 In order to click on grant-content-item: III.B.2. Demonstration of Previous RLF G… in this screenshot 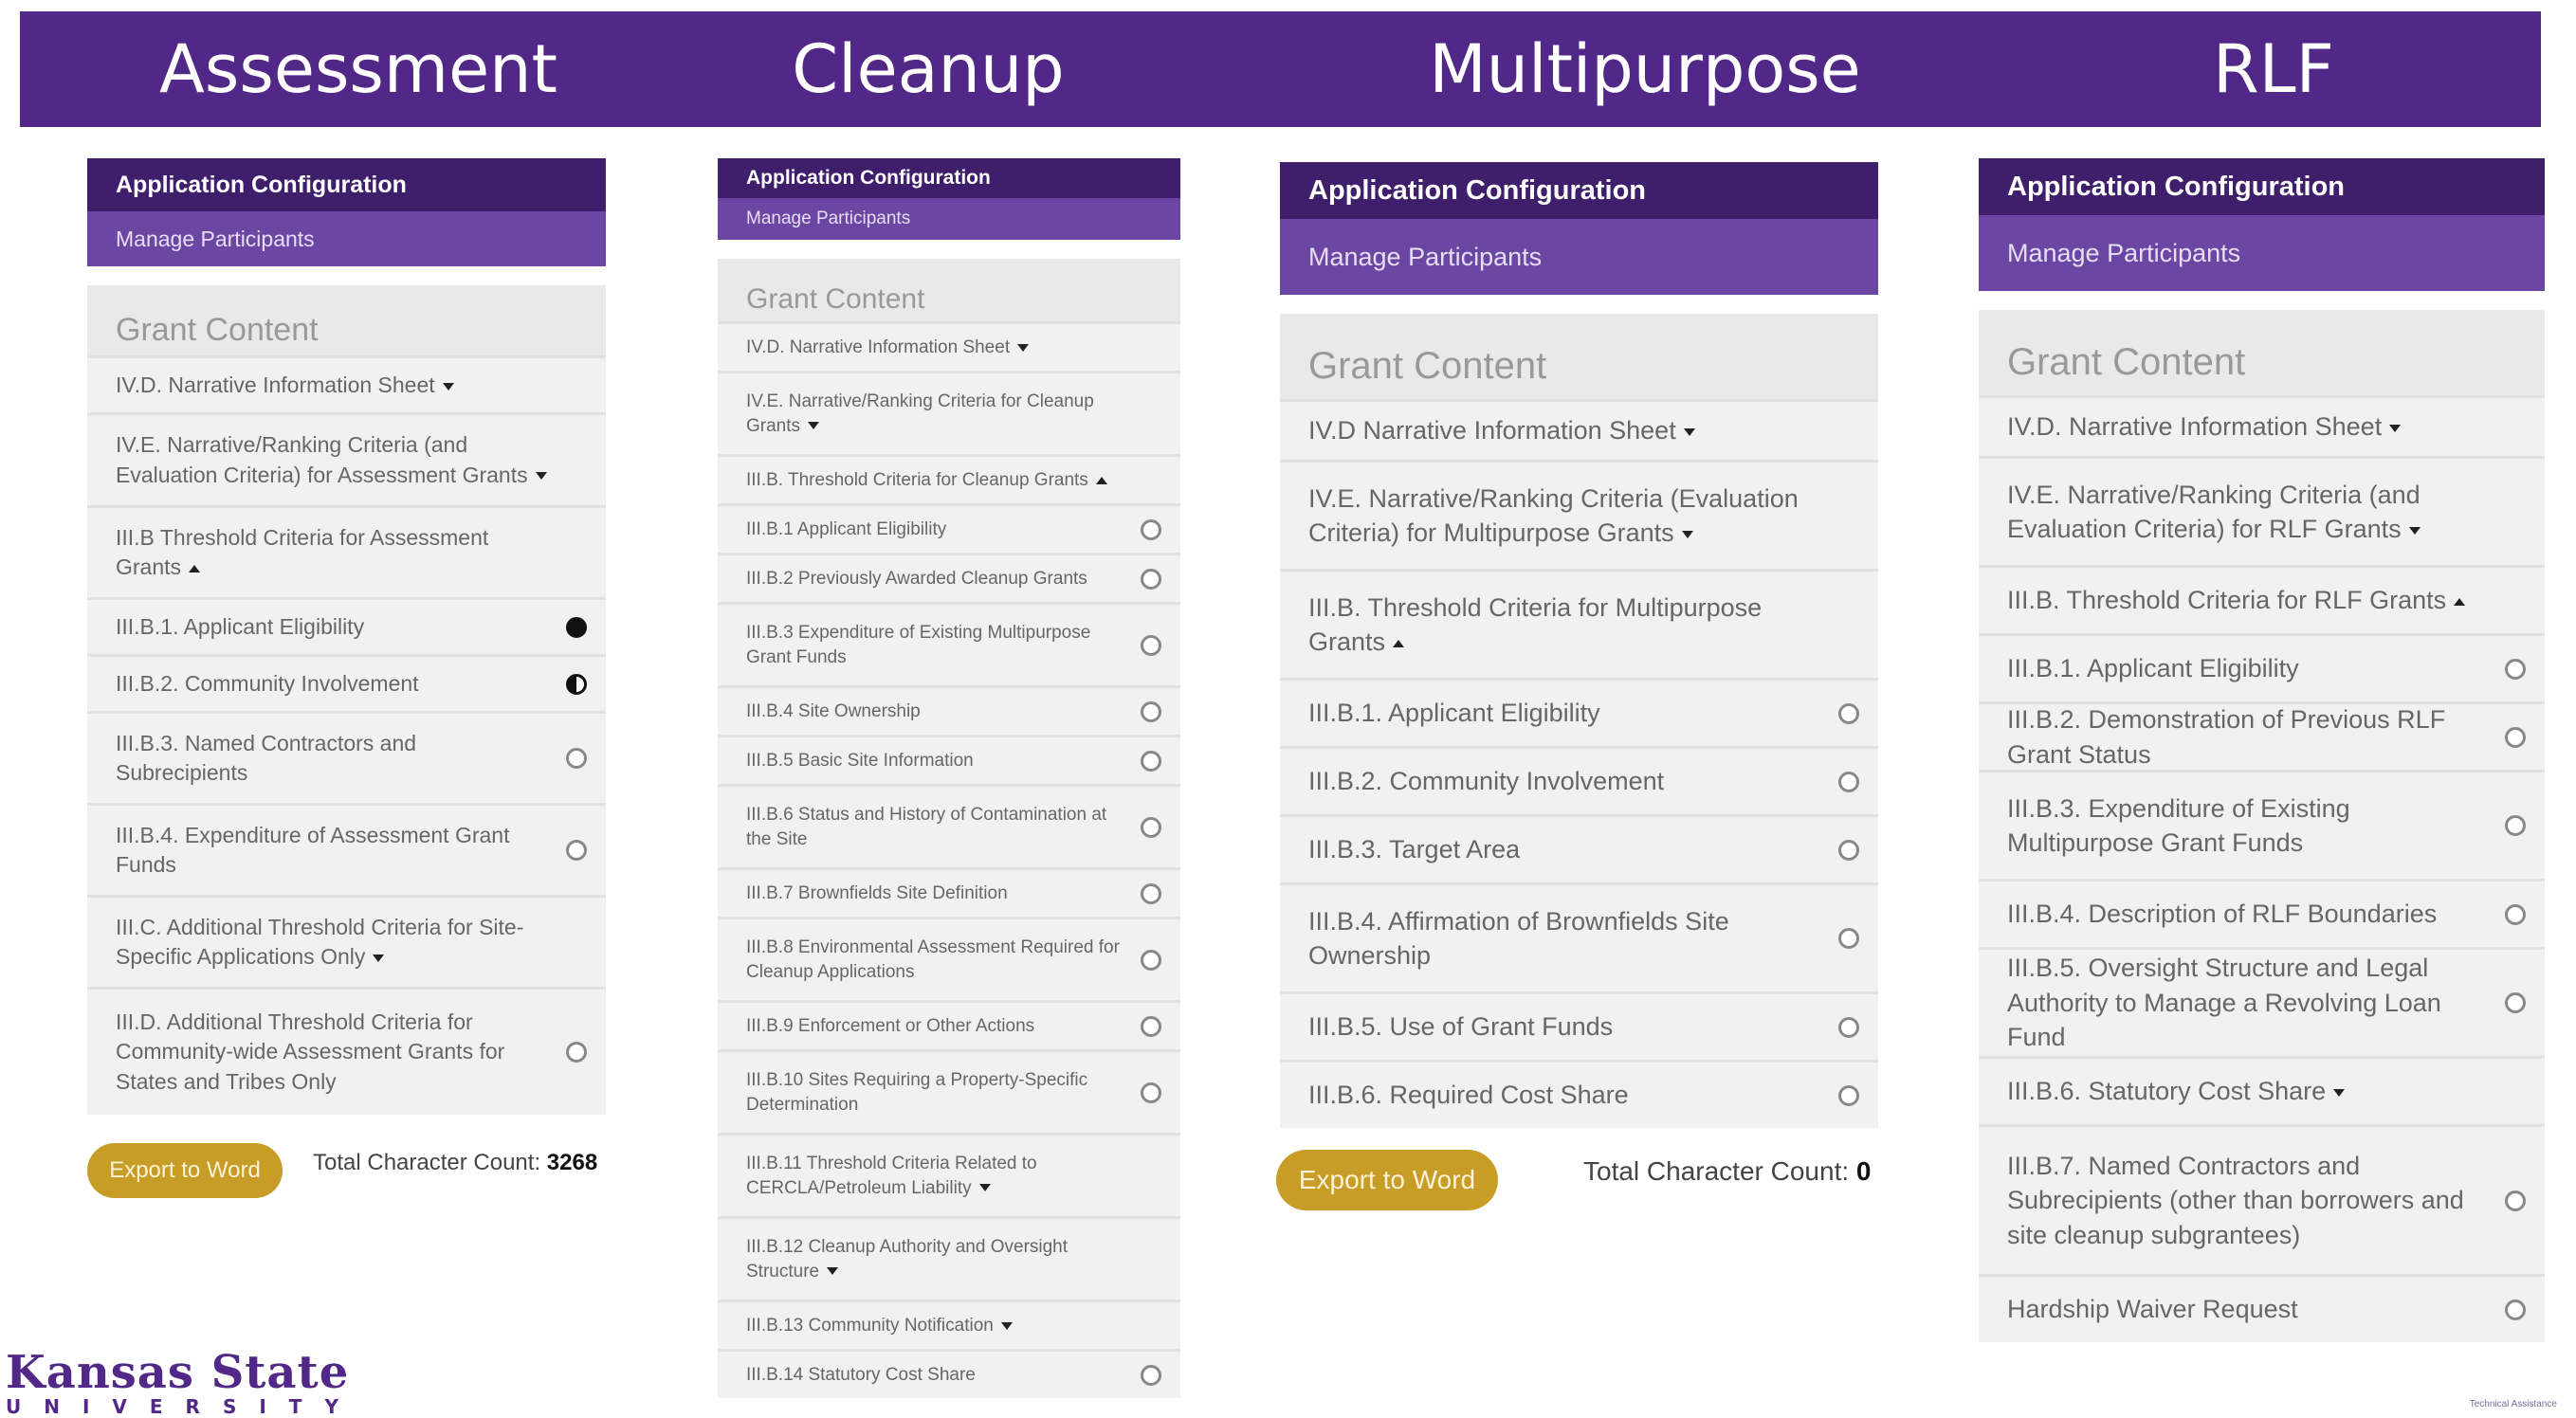, I will do `click(2262, 735)`.